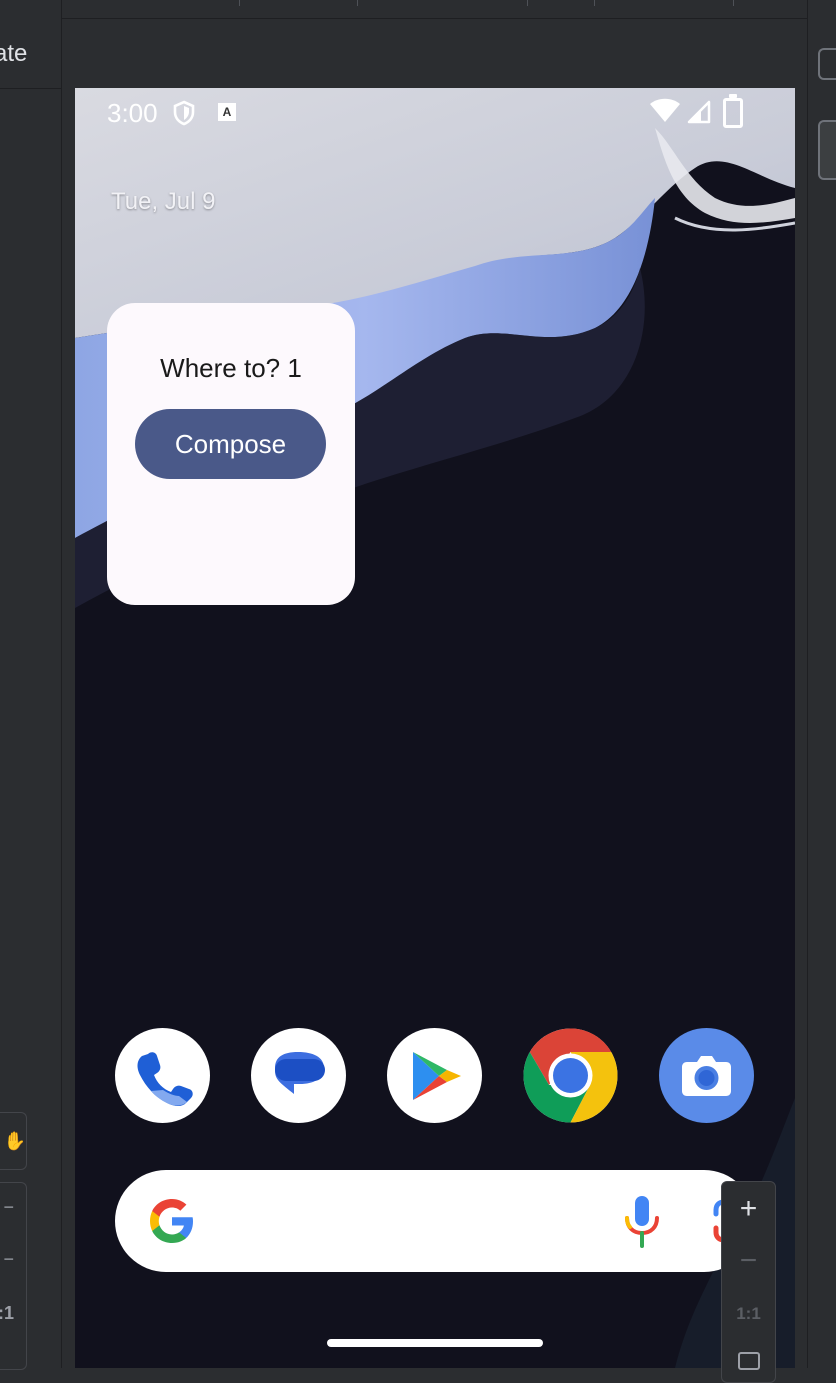 This screenshot has height=1383, width=836. I want to click on ide-right-panel, so click(821, 684).